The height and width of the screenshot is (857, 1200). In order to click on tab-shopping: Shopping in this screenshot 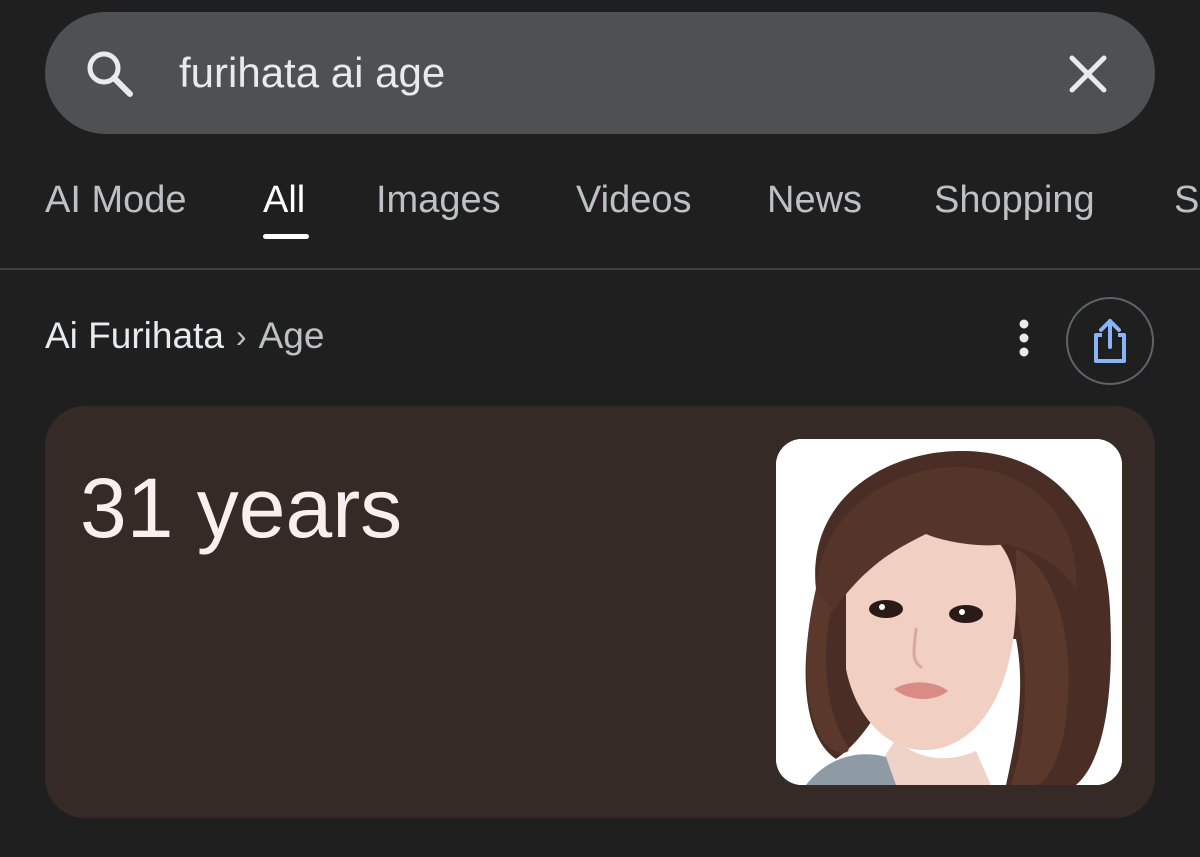, I will do `click(1014, 200)`.